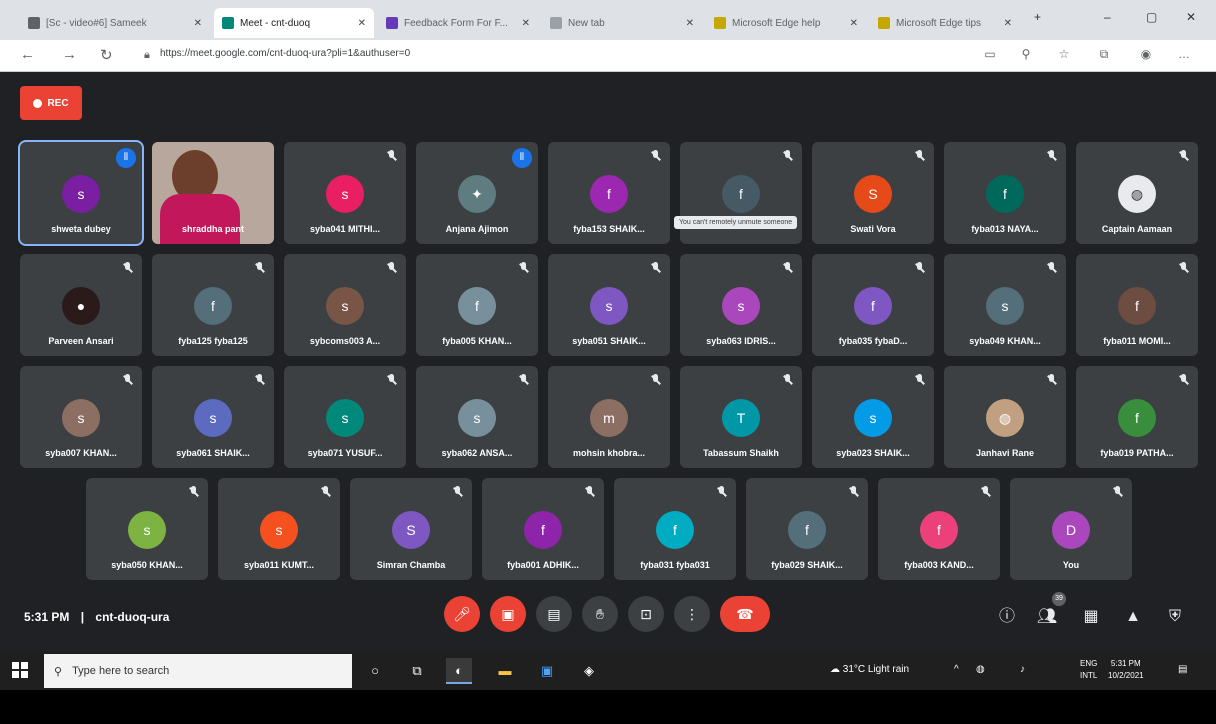 The height and width of the screenshot is (724, 1216). What do you see at coordinates (69, 54) in the screenshot?
I see `forward-icon: →` at bounding box center [69, 54].